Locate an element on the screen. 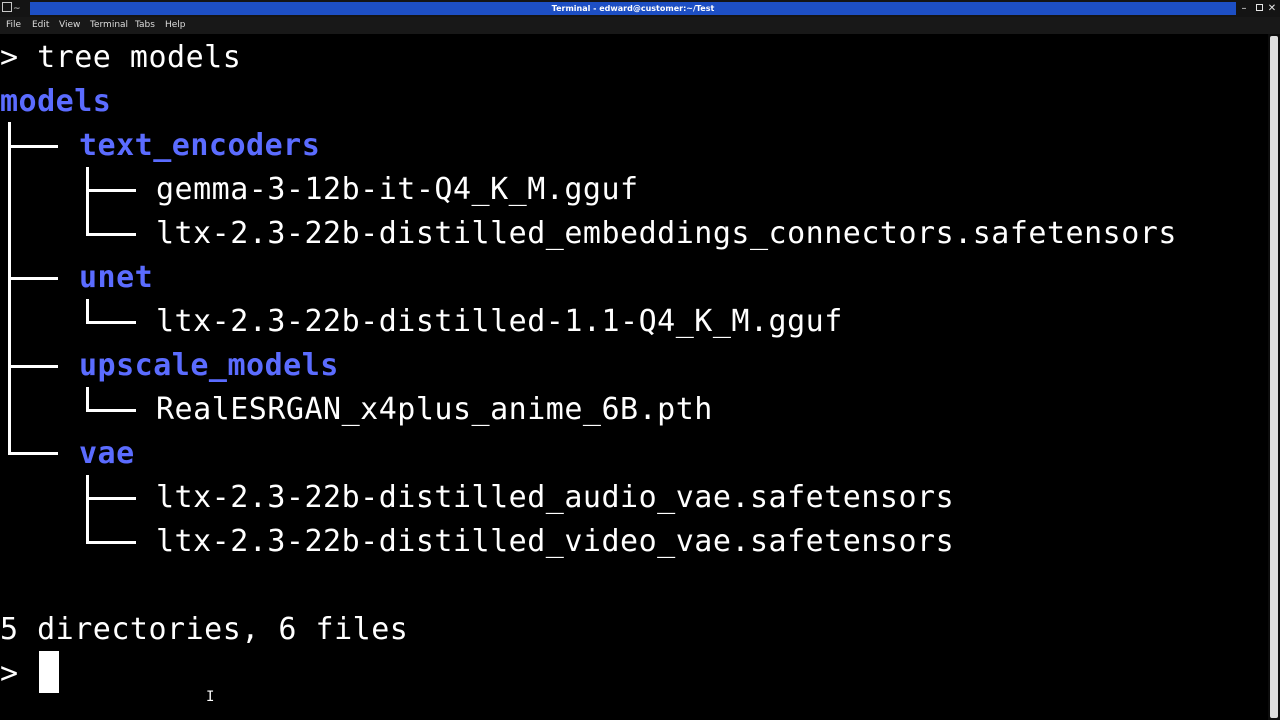 The image size is (1280, 720). menu-terminal: Terminal is located at coordinates (109, 25).